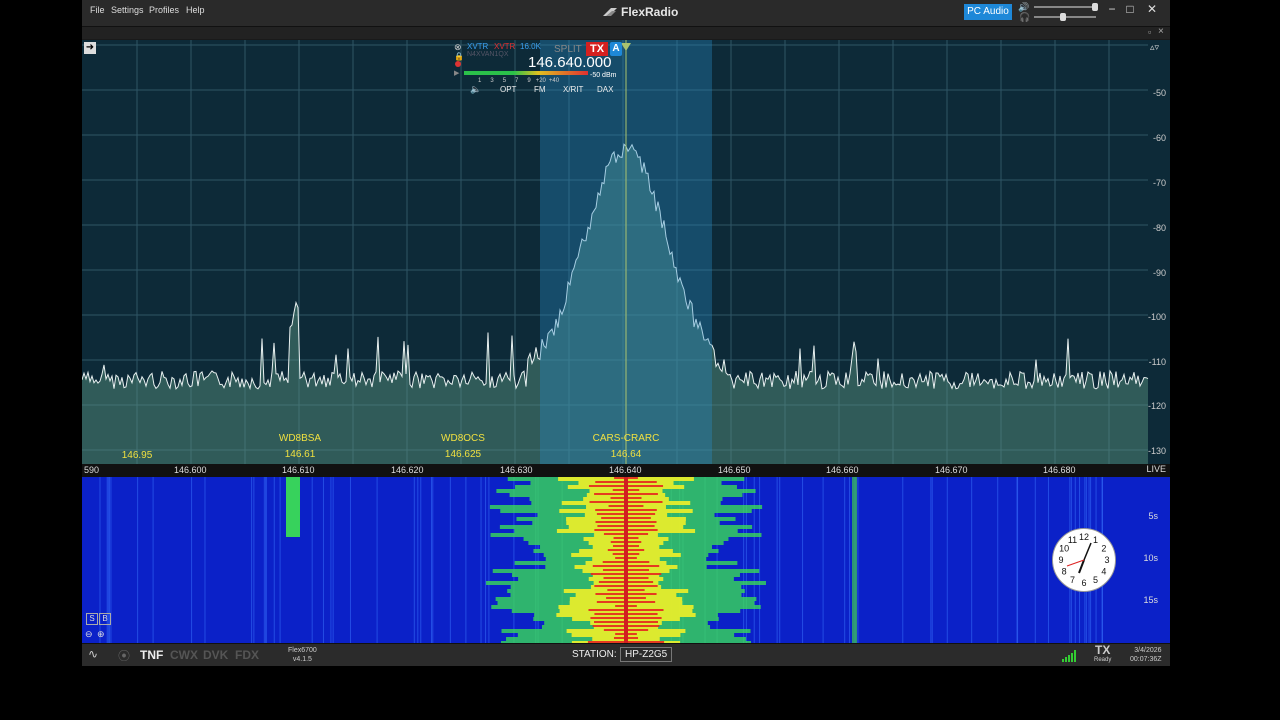 Image resolution: width=1280 pixels, height=720 pixels. I want to click on zoom-in-icon: ⊕, so click(101, 634).